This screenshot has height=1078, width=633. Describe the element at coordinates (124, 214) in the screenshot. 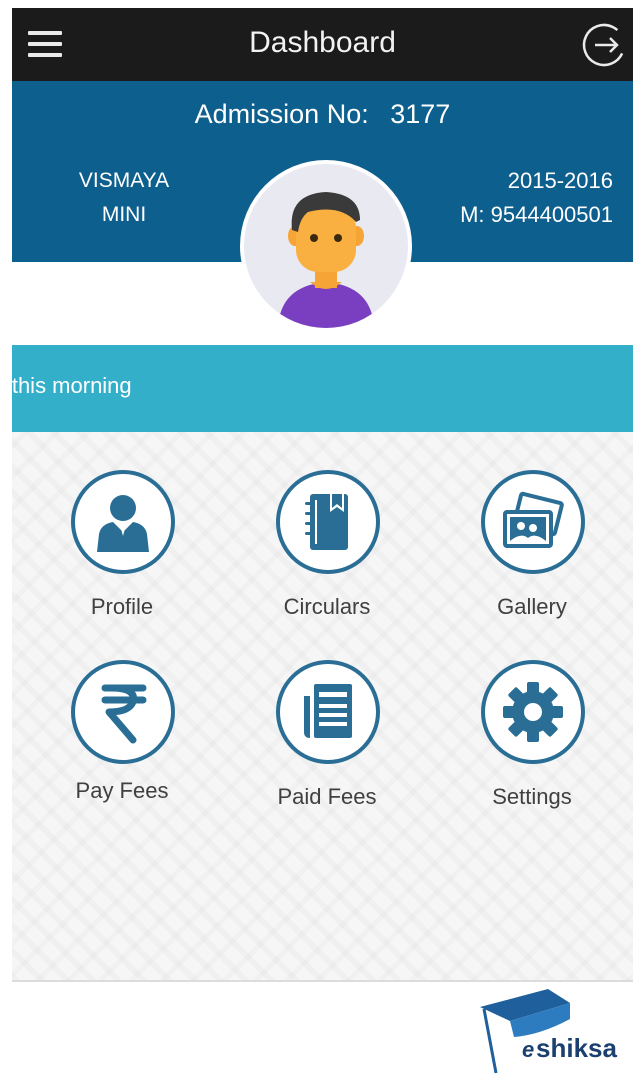

I see `student-last-name: MINI` at that location.